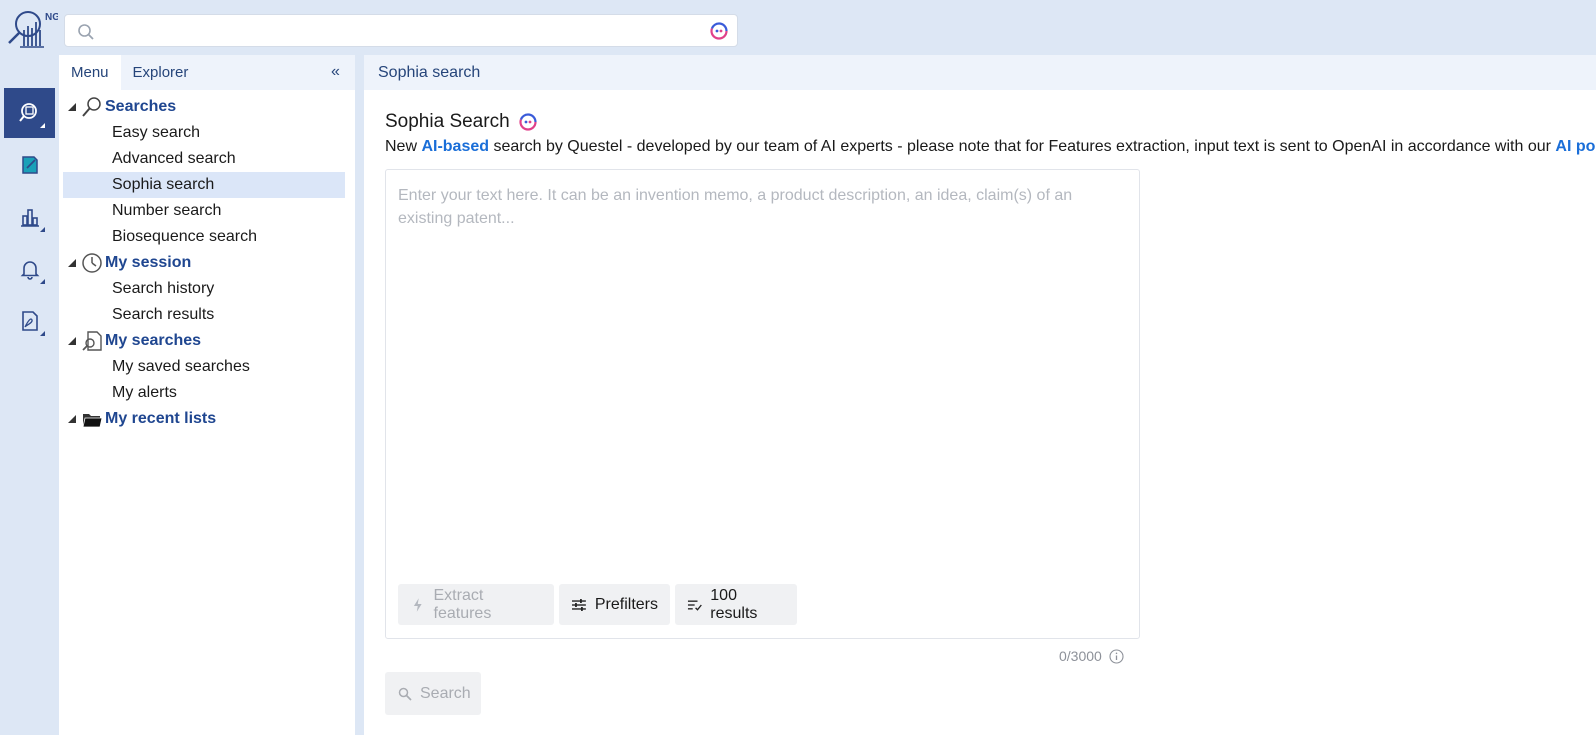  I want to click on info-icon, so click(1116, 656).